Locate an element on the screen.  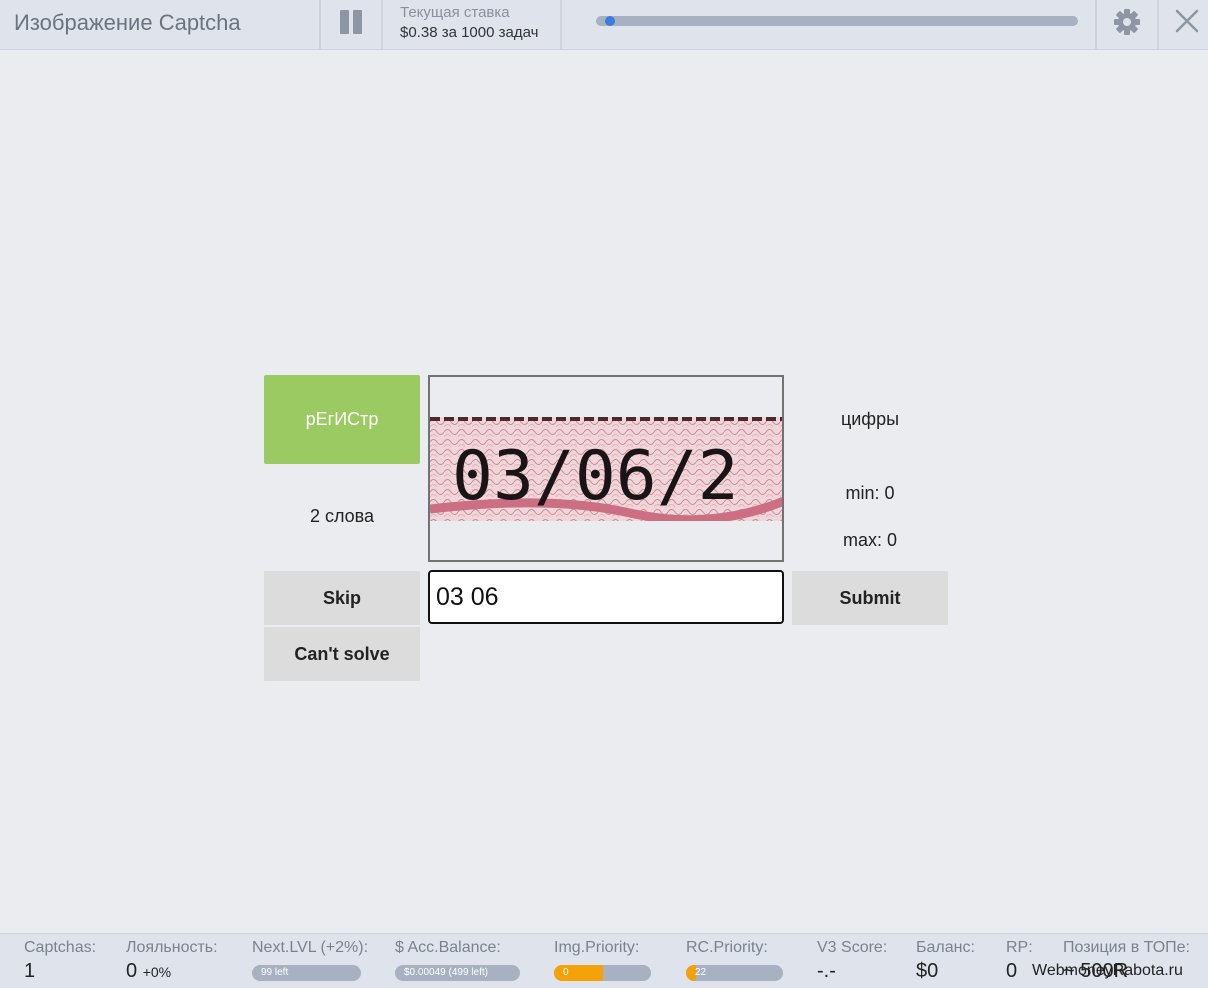
case-sensitive-button: рЕгИСтр is located at coordinates (342, 419).